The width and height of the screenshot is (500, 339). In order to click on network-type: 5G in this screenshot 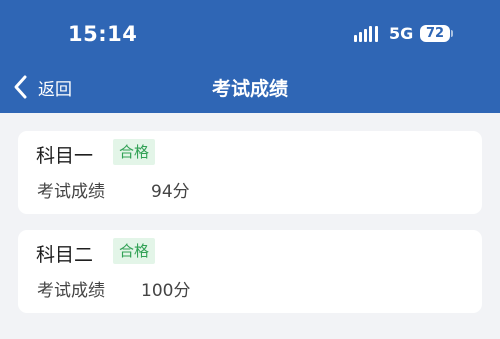, I will do `click(401, 33)`.